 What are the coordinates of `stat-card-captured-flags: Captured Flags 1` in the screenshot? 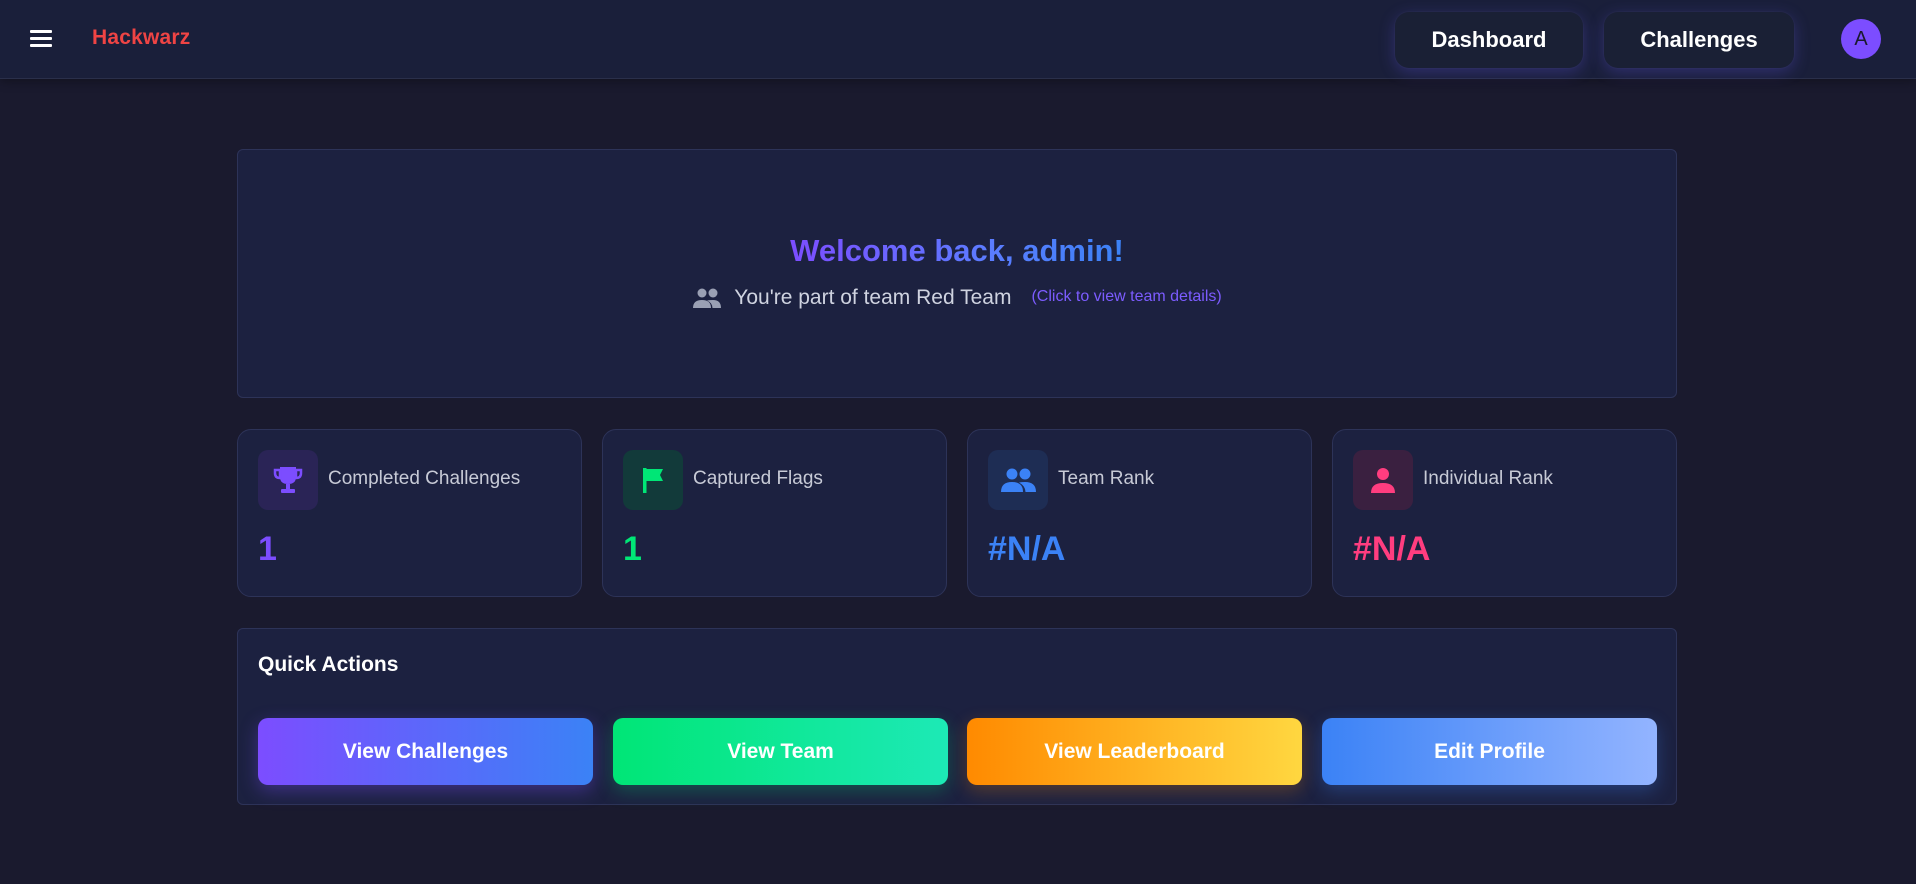 It's located at (774, 513).